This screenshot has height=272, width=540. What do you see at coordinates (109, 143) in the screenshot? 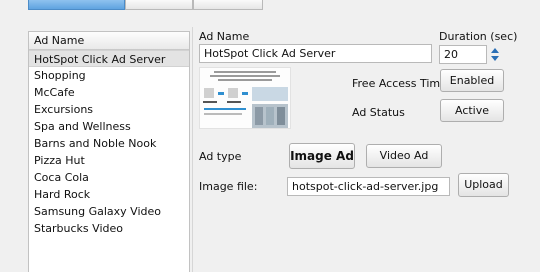
I see `list-item: Barns and Noble Nook` at bounding box center [109, 143].